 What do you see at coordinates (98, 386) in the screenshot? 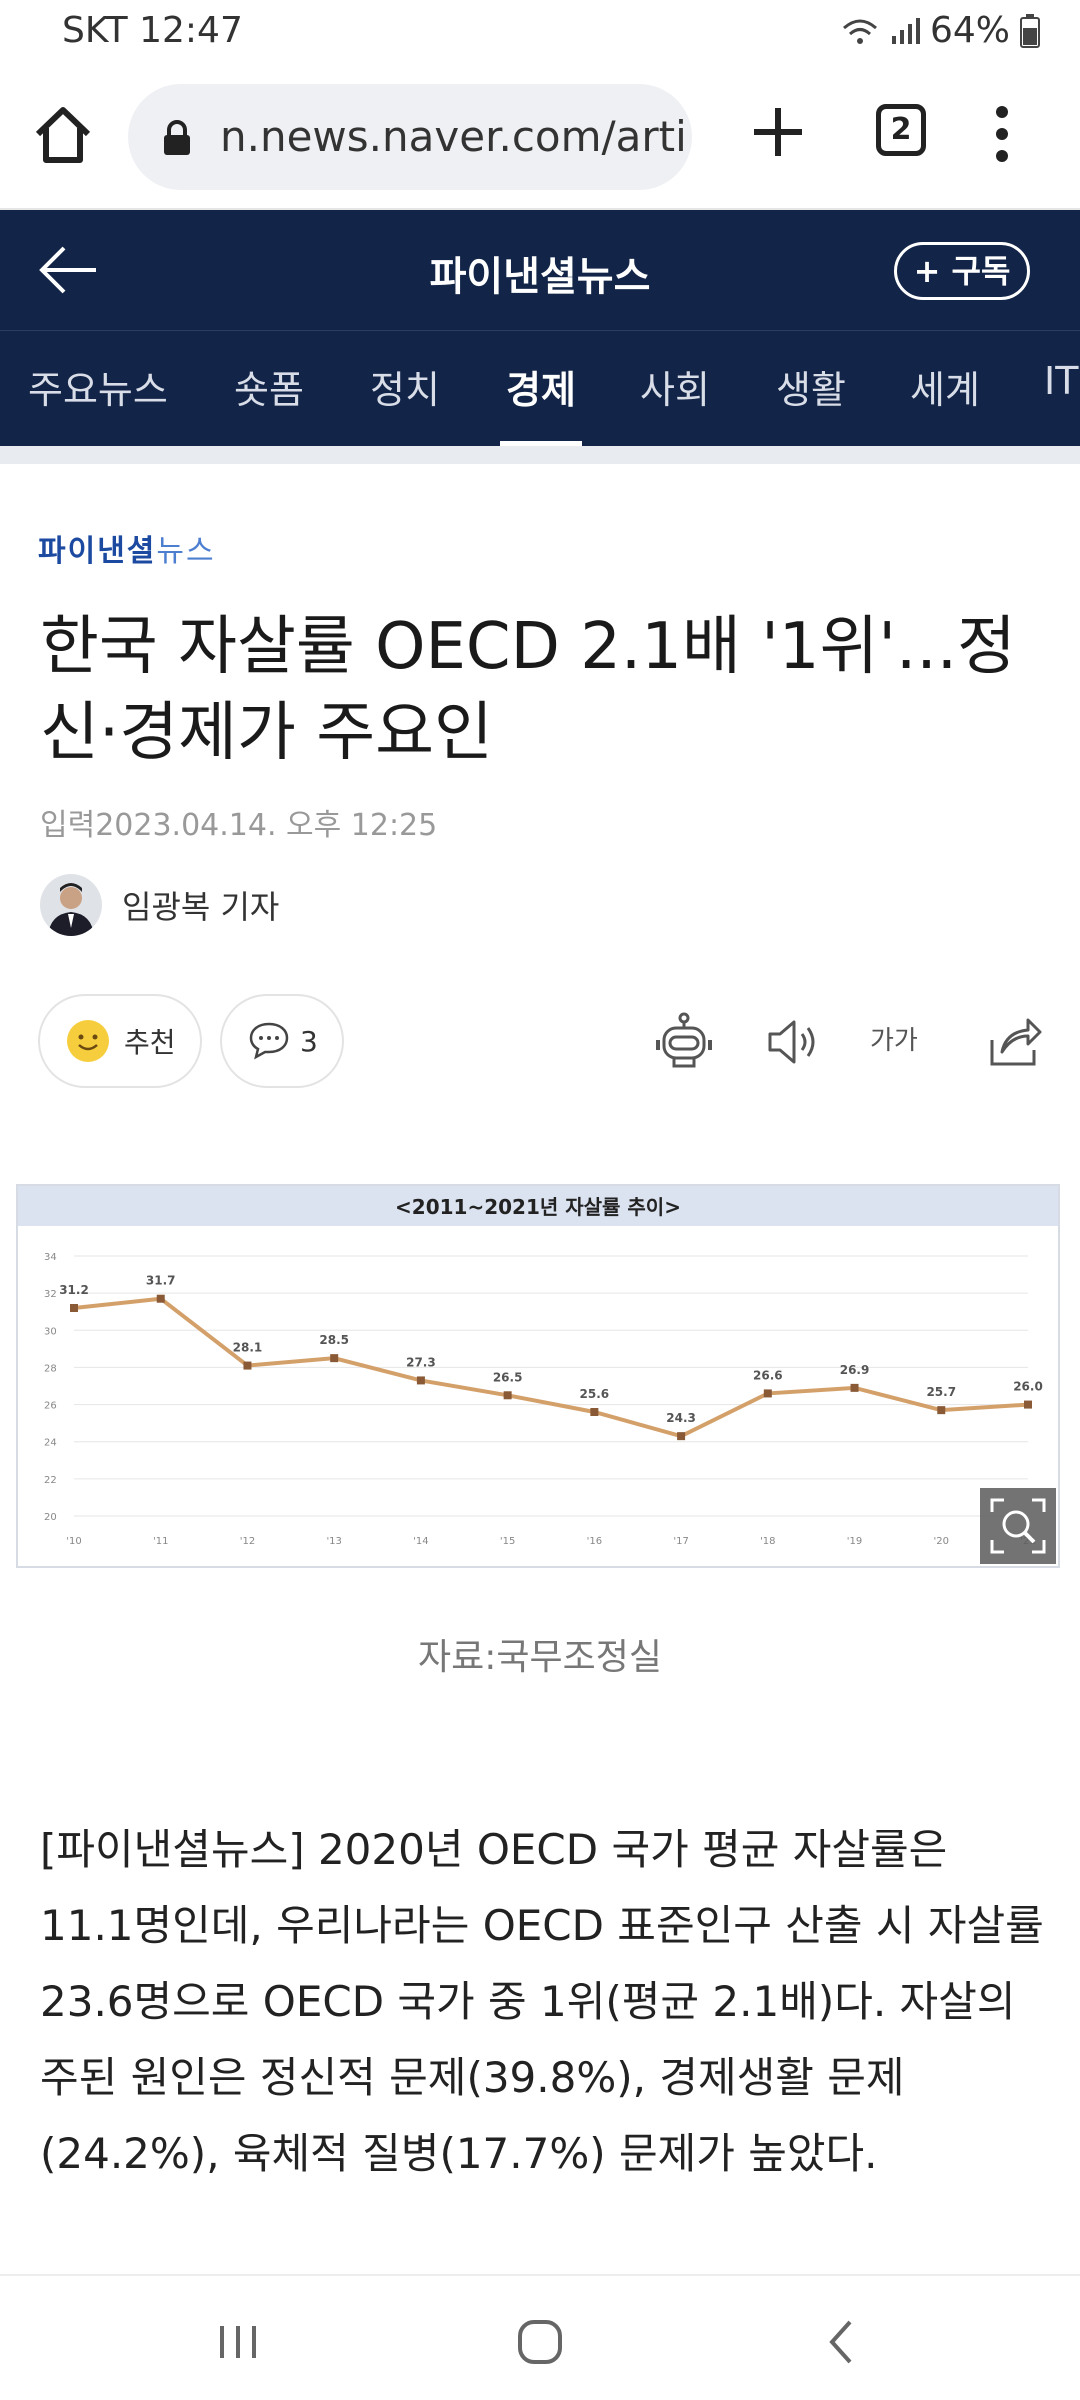
I see `tab-main-news: 주요뉴스` at bounding box center [98, 386].